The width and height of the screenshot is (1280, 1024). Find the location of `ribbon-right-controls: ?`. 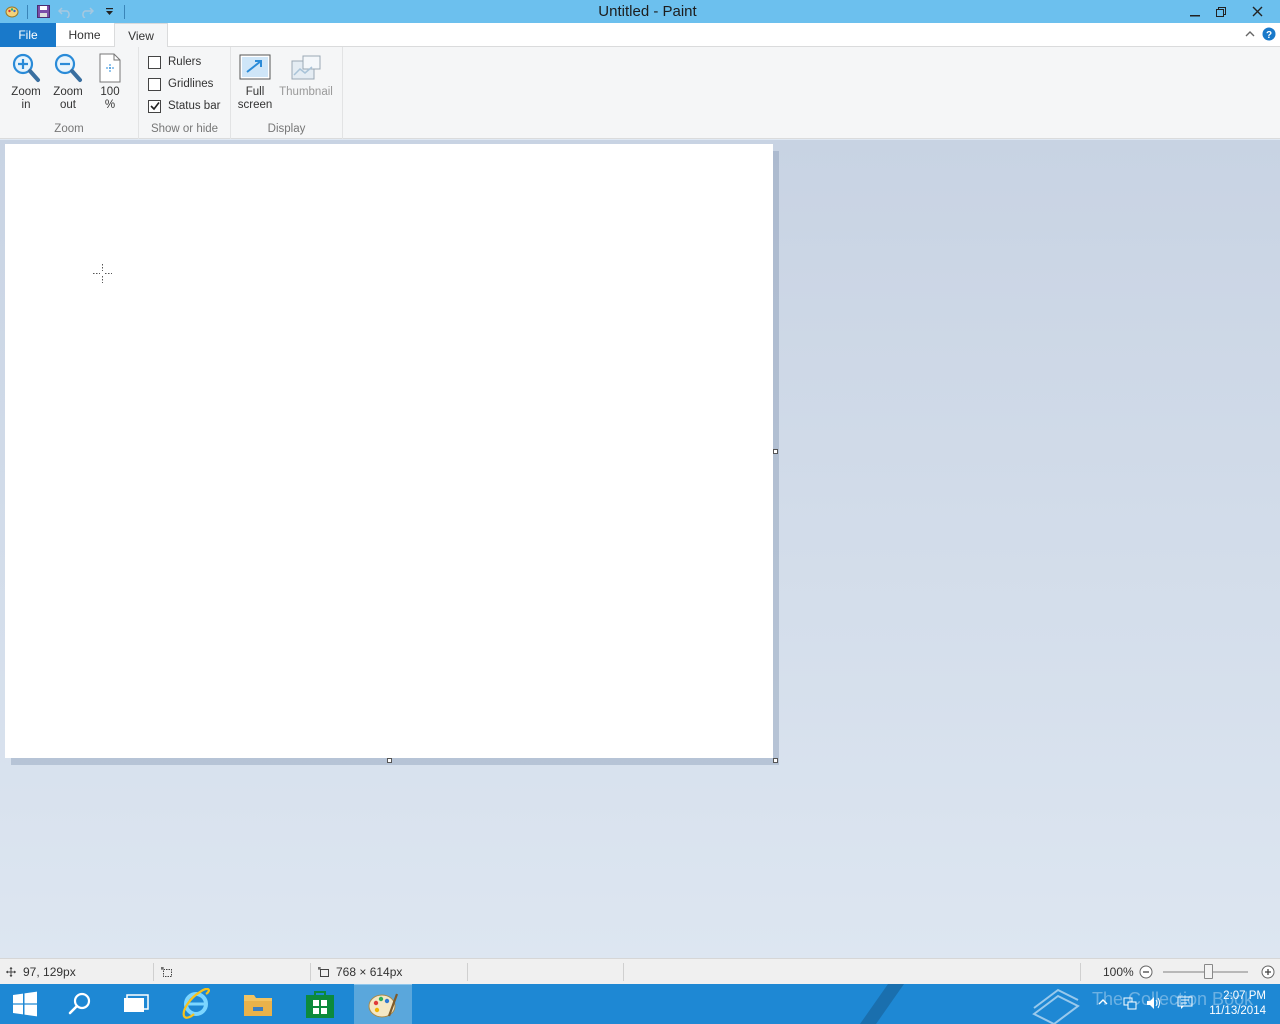

ribbon-right-controls: ? is located at coordinates (1262, 35).